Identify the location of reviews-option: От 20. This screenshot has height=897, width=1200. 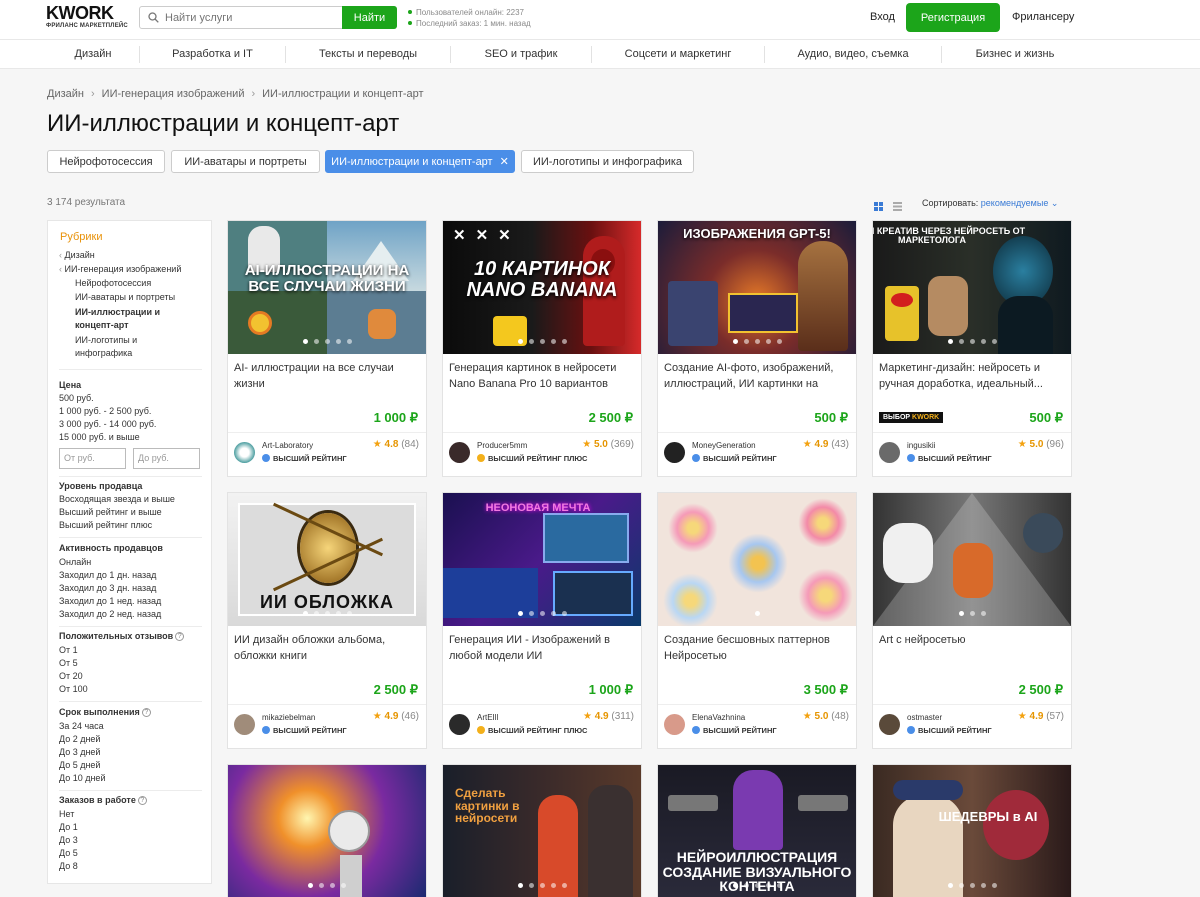
(71, 676).